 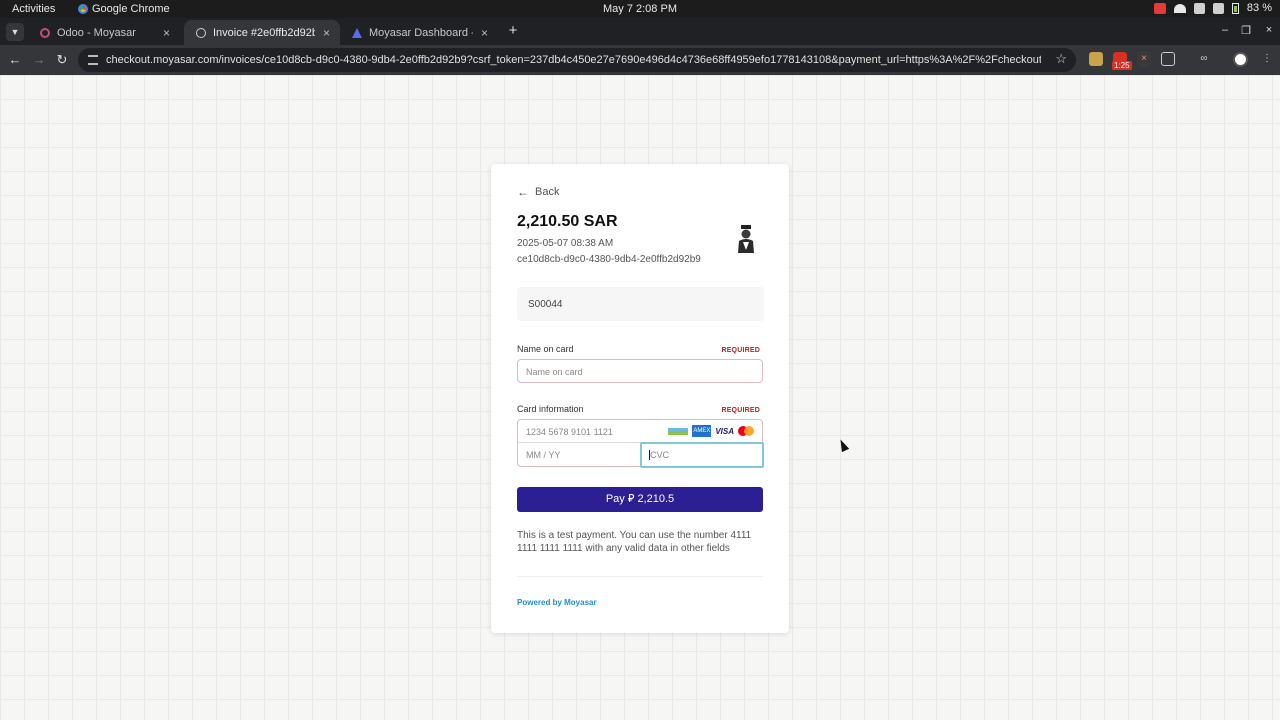 I want to click on back-label: Back, so click(x=547, y=192).